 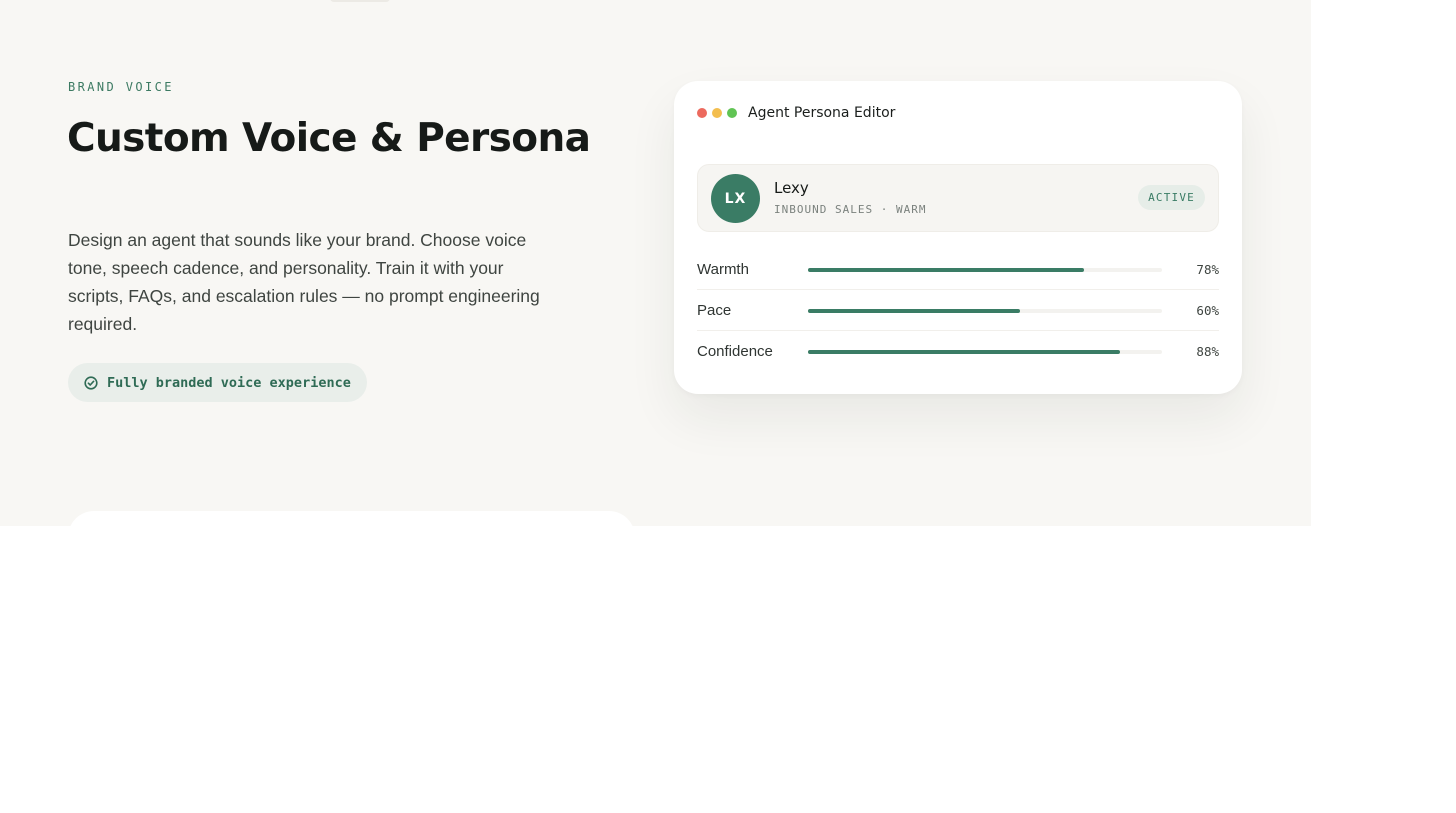 What do you see at coordinates (958, 198) in the screenshot?
I see `persona-profile: LX Lexy INBOUND SALES · WARM ACTIVE` at bounding box center [958, 198].